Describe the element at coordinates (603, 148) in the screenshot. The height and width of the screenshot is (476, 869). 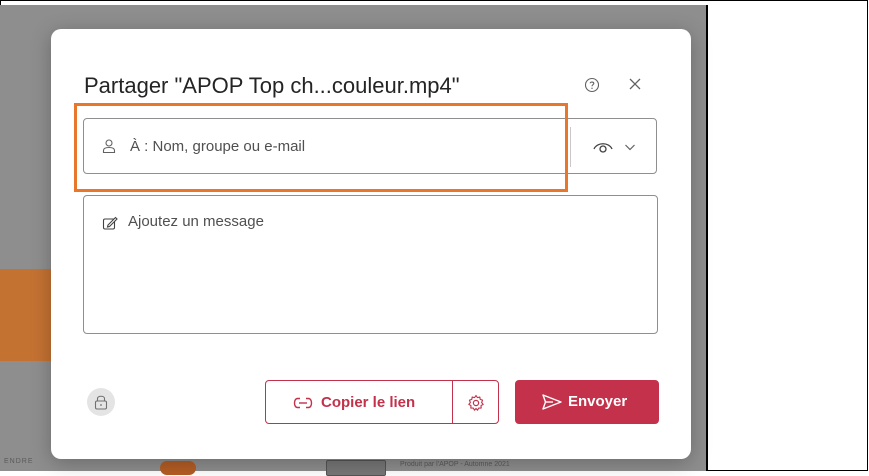
I see `eye-icon` at that location.